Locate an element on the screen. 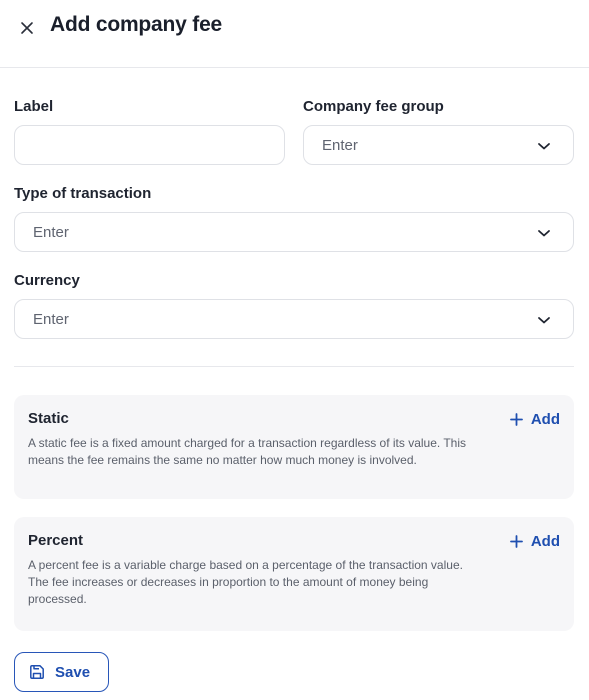 This screenshot has height=700, width=589. add-percent-fee-label: Add is located at coordinates (545, 541).